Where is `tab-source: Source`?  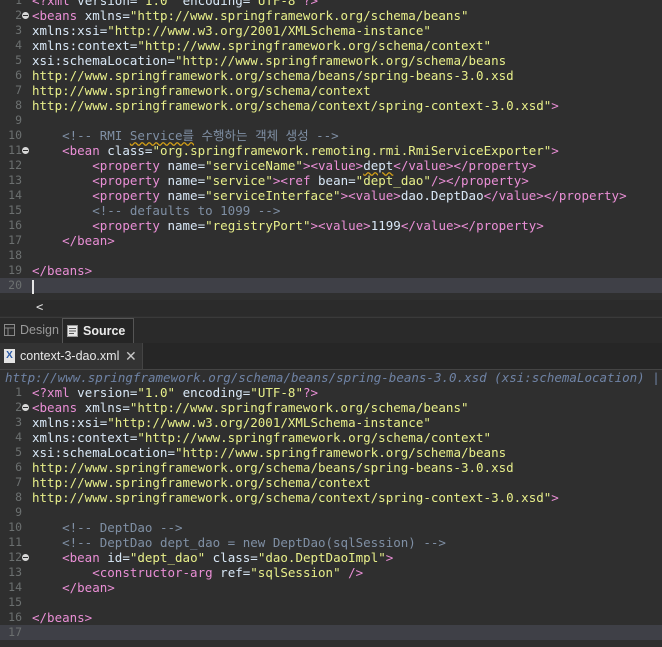 tab-source: Source is located at coordinates (98, 330).